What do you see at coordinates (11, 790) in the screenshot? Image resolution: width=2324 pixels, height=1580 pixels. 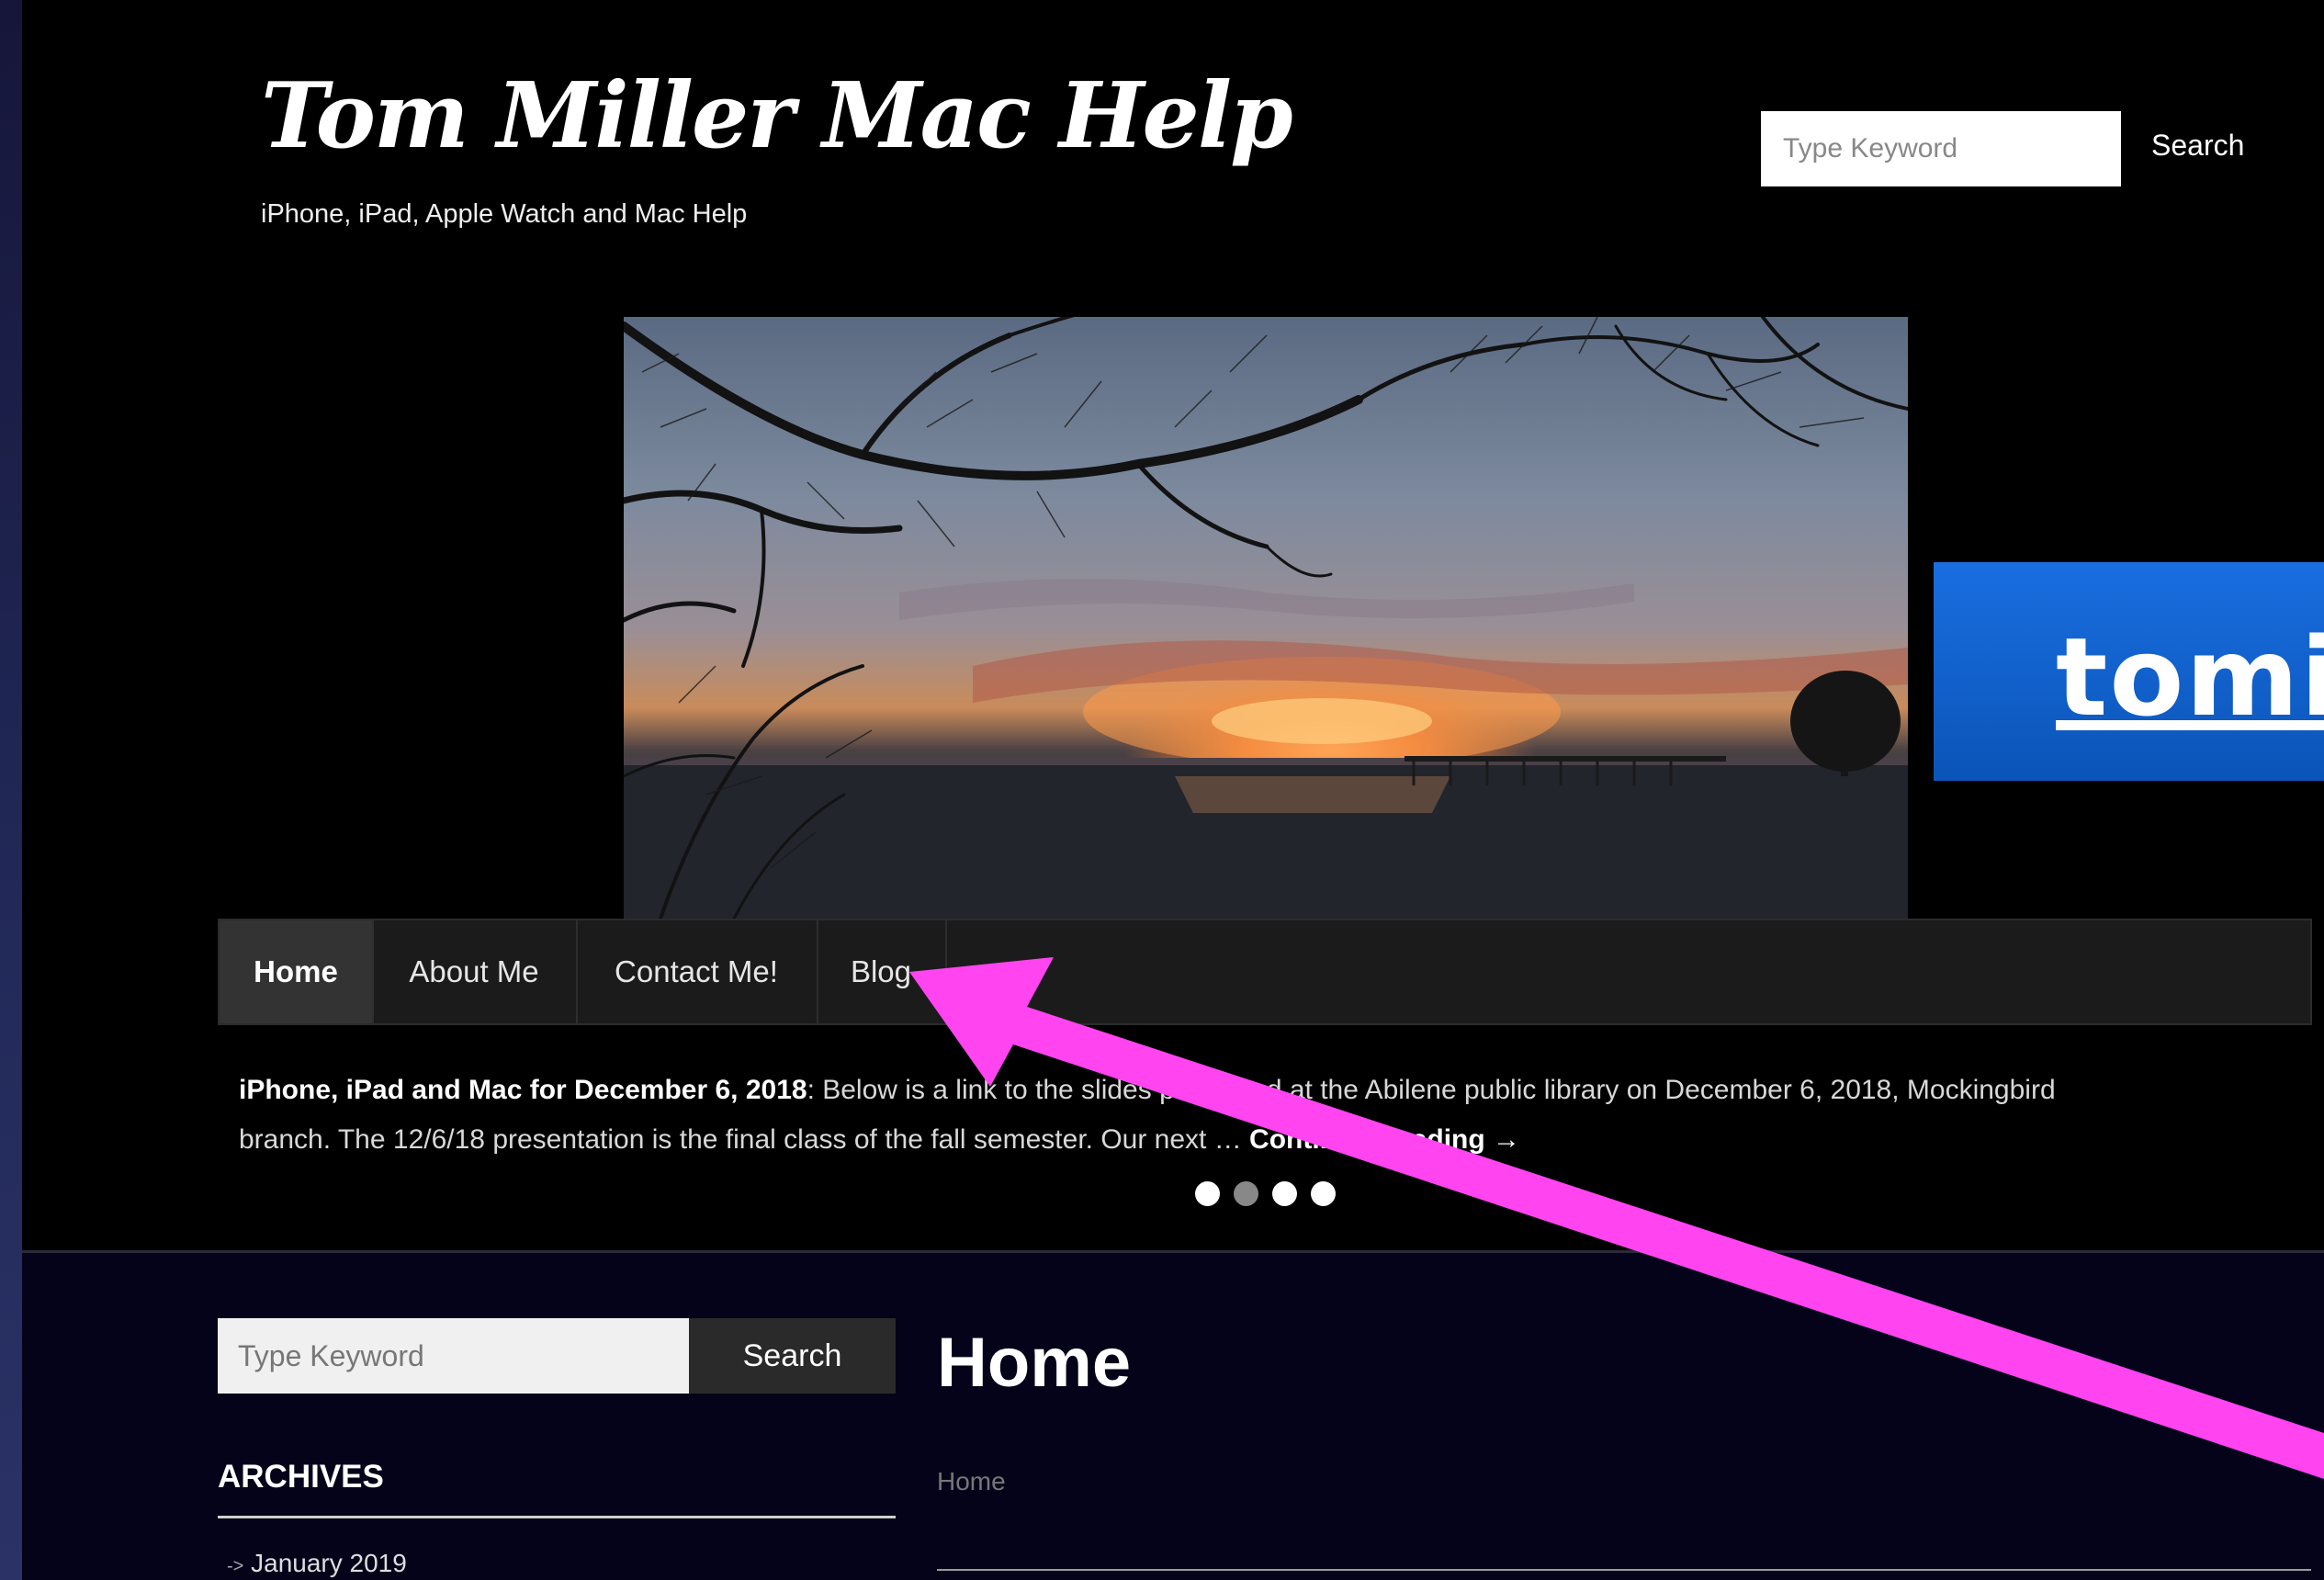 I see `desktop-background-edge` at bounding box center [11, 790].